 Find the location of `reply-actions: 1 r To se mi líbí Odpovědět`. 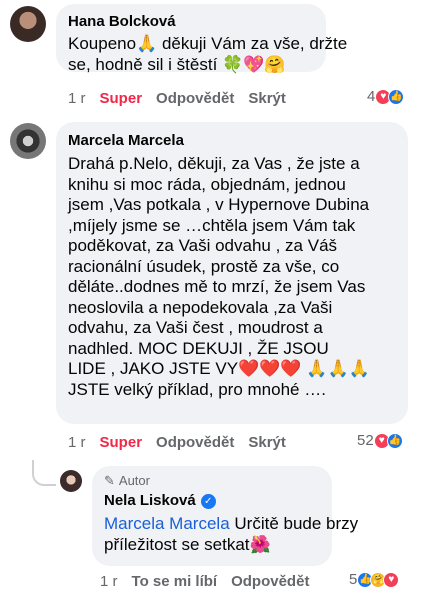

reply-actions: 1 r To se mi líbí Odpovědět is located at coordinates (211, 581).